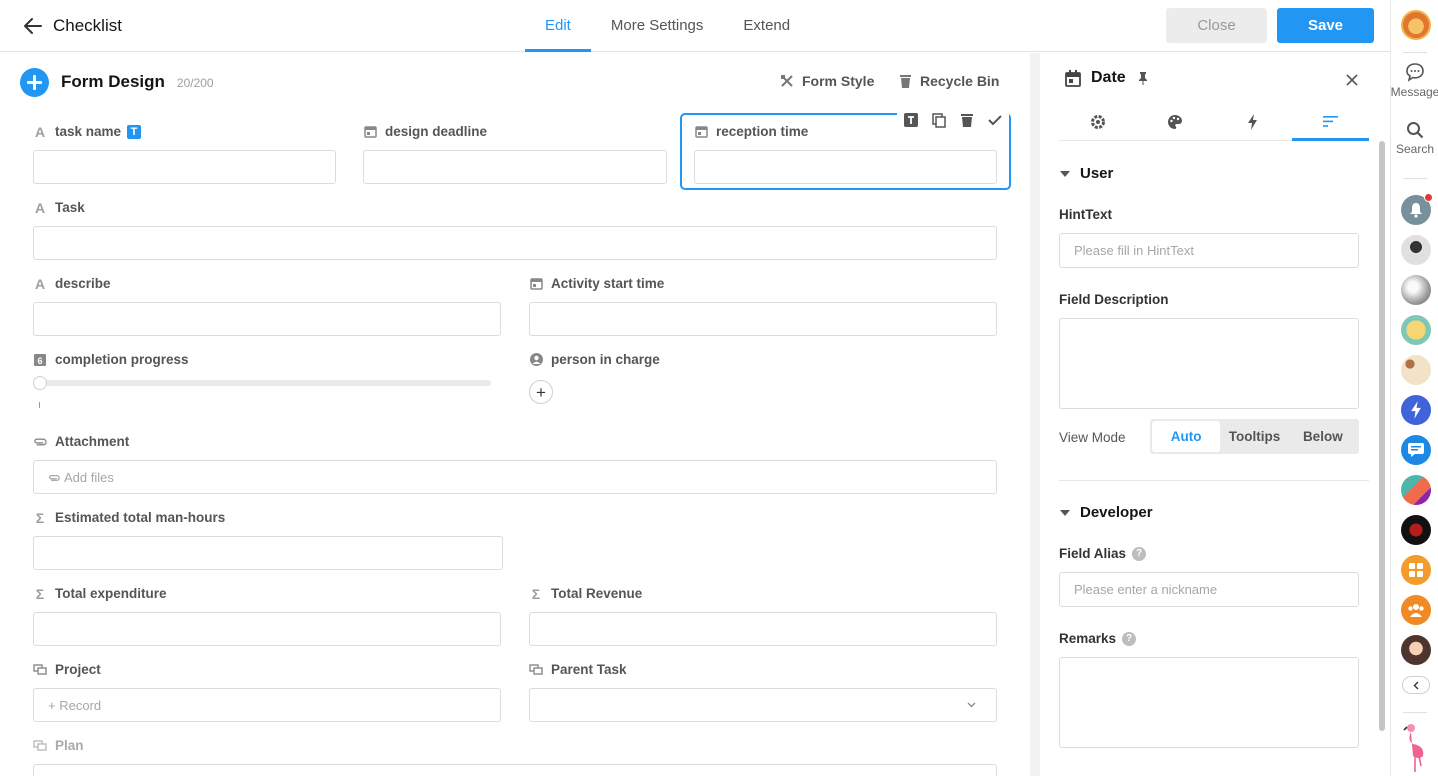 Image resolution: width=1438 pixels, height=776 pixels. Describe the element at coordinates (1417, 209) in the screenshot. I see `notifications-app-icon` at that location.